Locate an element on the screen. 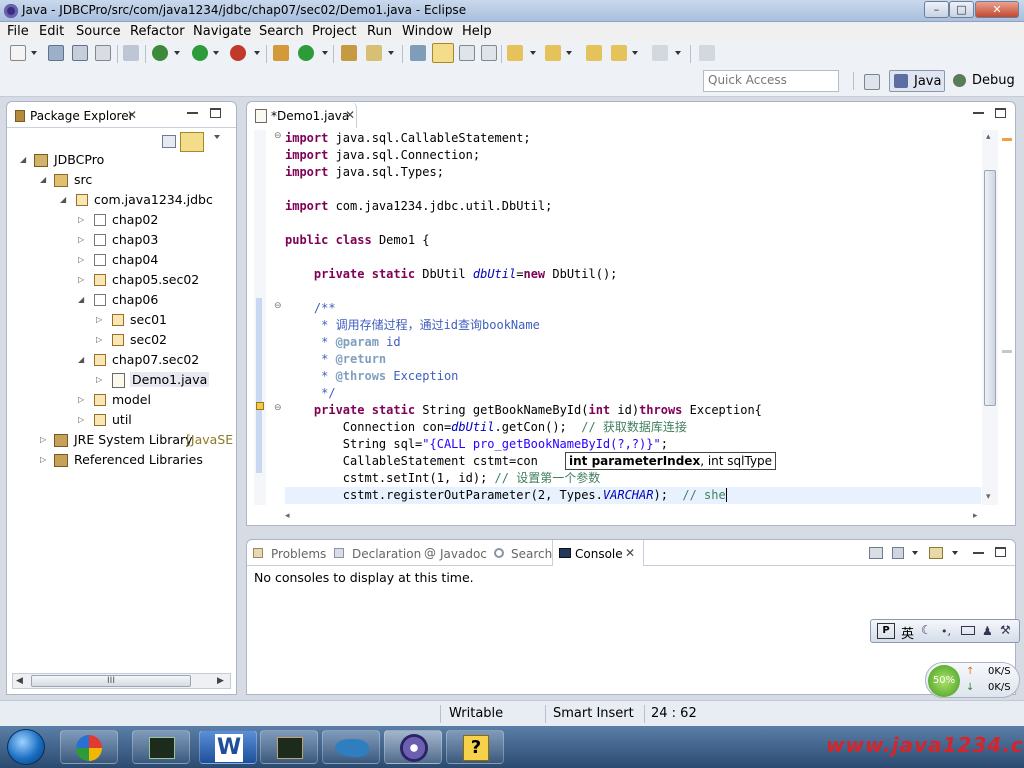  perspective-debug: Debug is located at coordinates (984, 81).